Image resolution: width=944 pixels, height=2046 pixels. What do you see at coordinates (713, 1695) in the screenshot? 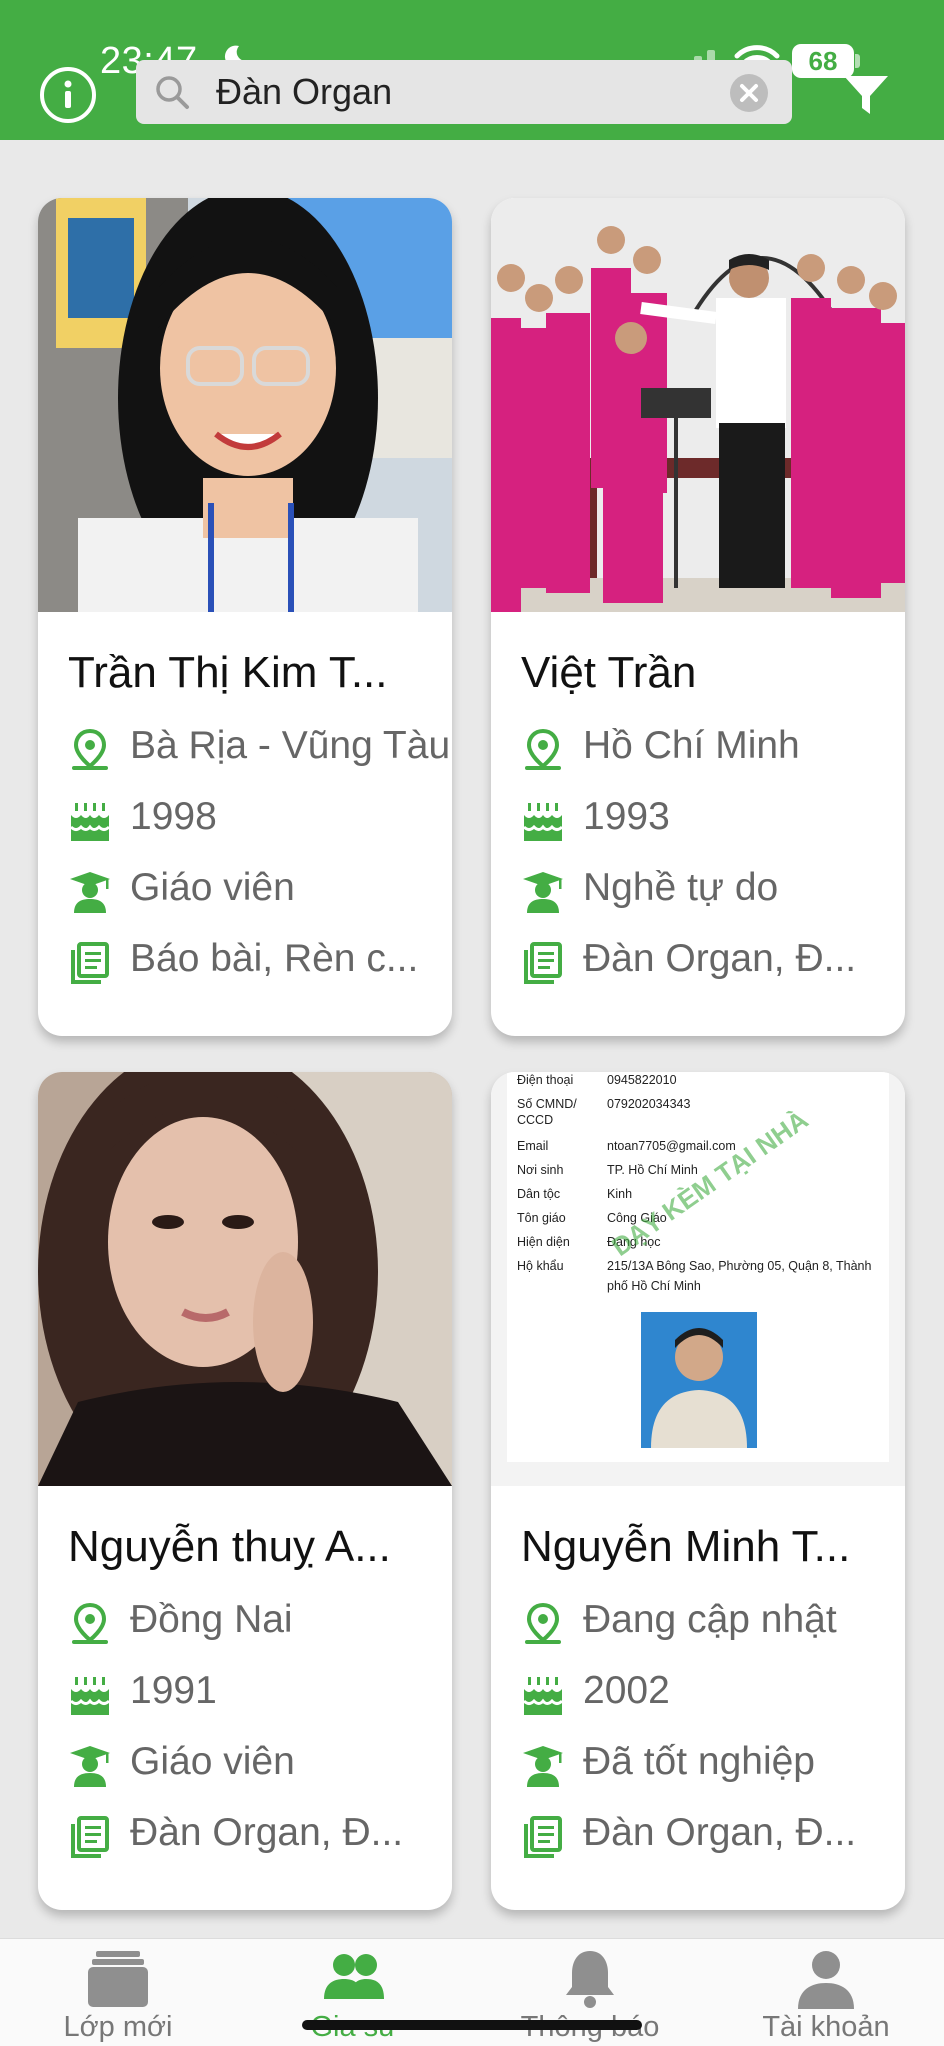
I see `birth-year-row: 2002` at bounding box center [713, 1695].